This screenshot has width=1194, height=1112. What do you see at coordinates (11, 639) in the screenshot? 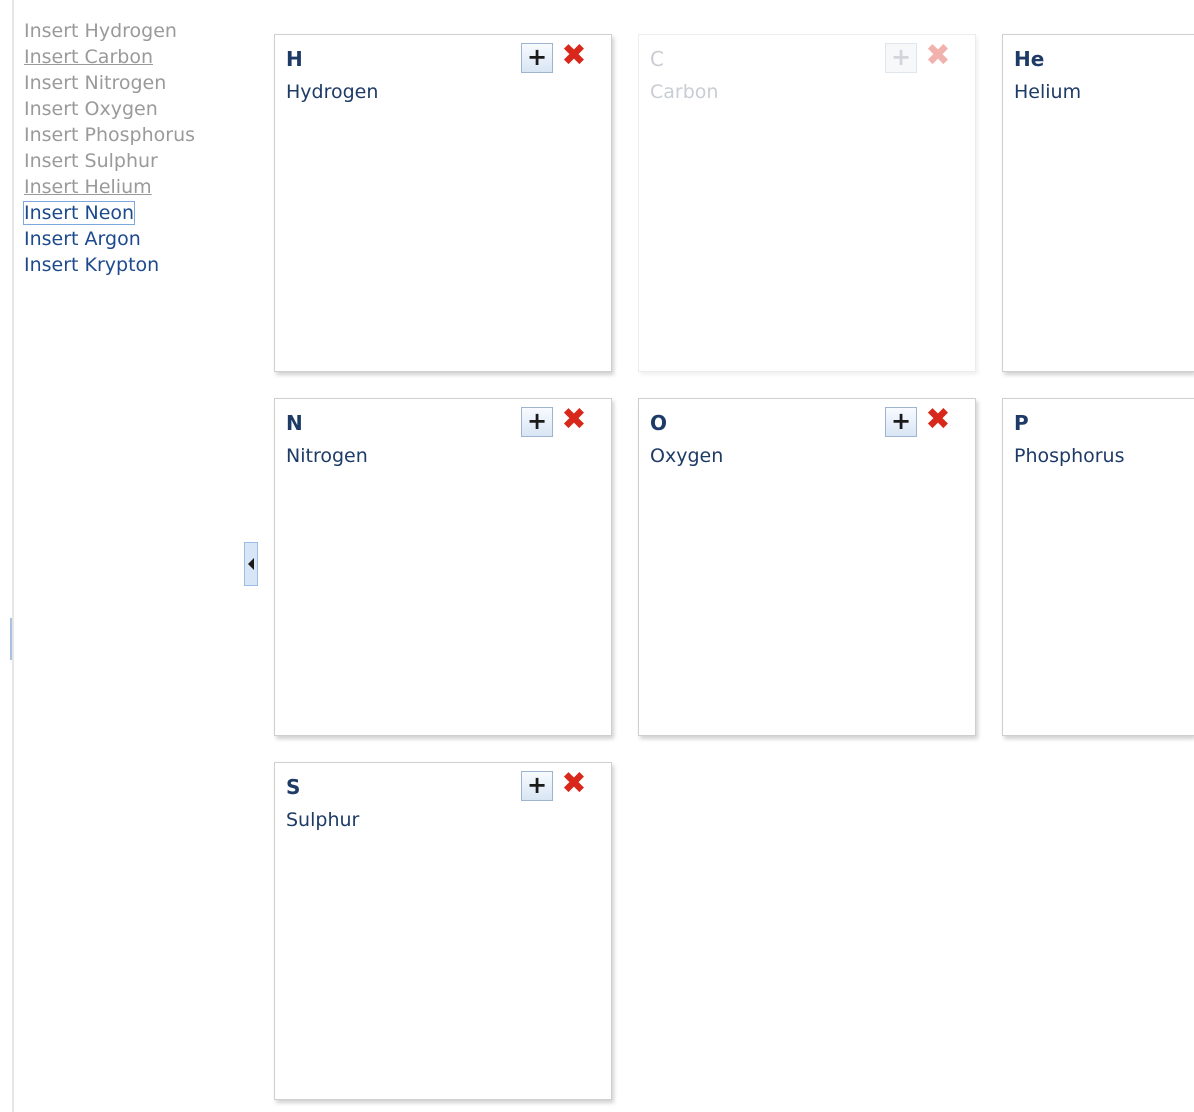
I see `splitter-handle` at bounding box center [11, 639].